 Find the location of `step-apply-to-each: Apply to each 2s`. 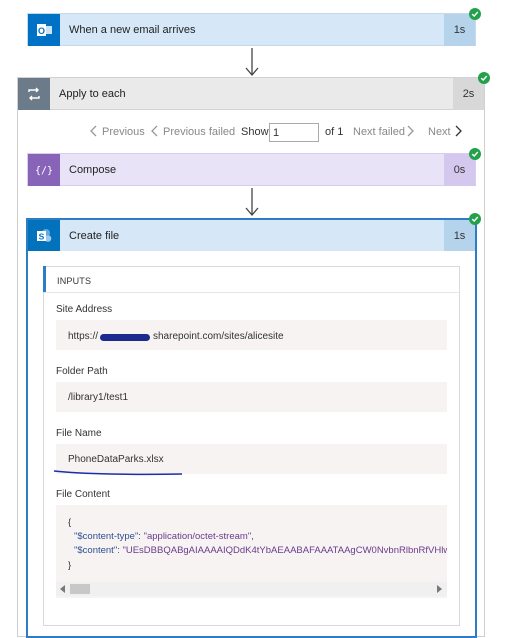

step-apply-to-each: Apply to each 2s is located at coordinates (251, 93).